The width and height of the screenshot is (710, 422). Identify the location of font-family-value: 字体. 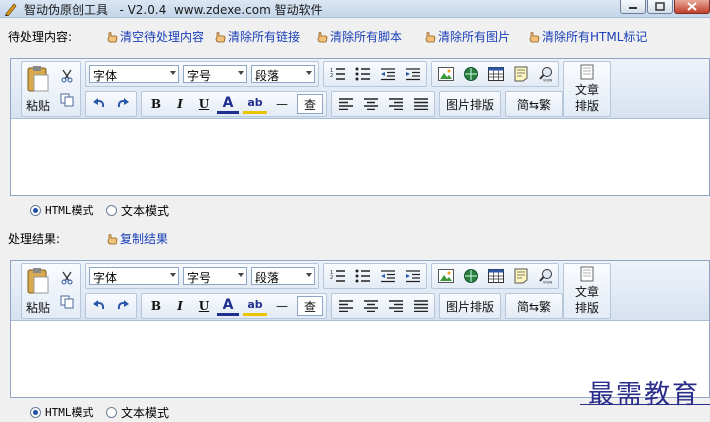
(105, 278).